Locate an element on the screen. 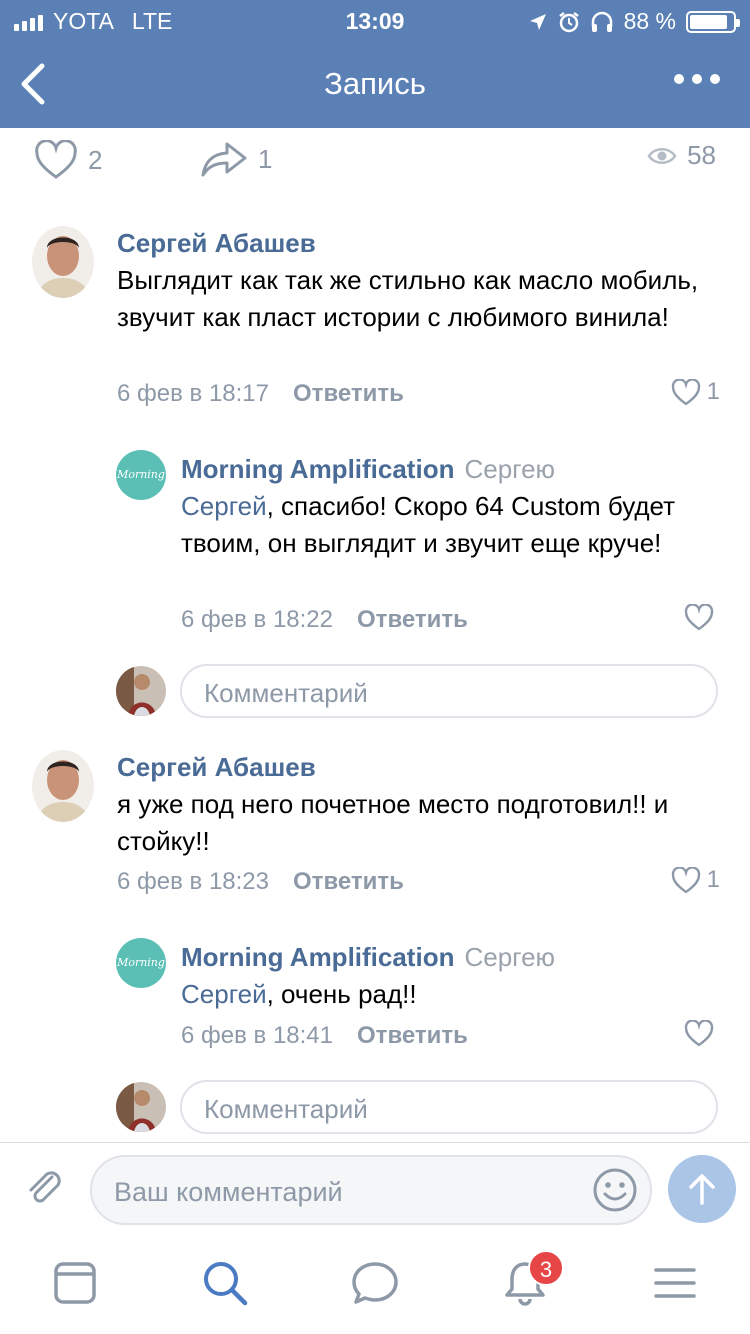 The height and width of the screenshot is (1334, 750). navbar: Запись is located at coordinates (375, 84).